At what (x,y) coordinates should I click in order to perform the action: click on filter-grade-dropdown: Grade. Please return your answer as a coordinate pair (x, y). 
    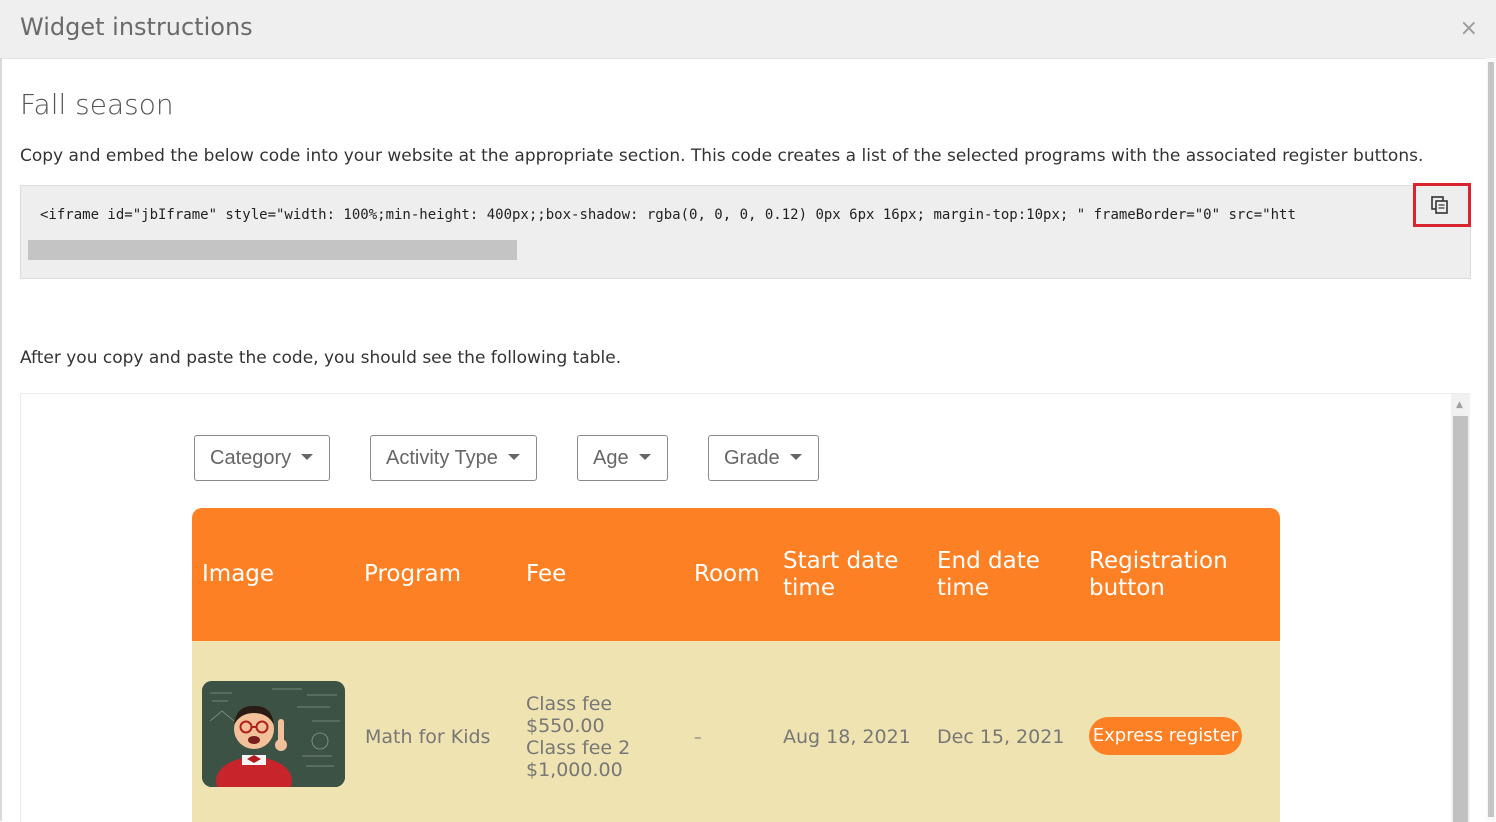
    Looking at the image, I should click on (763, 458).